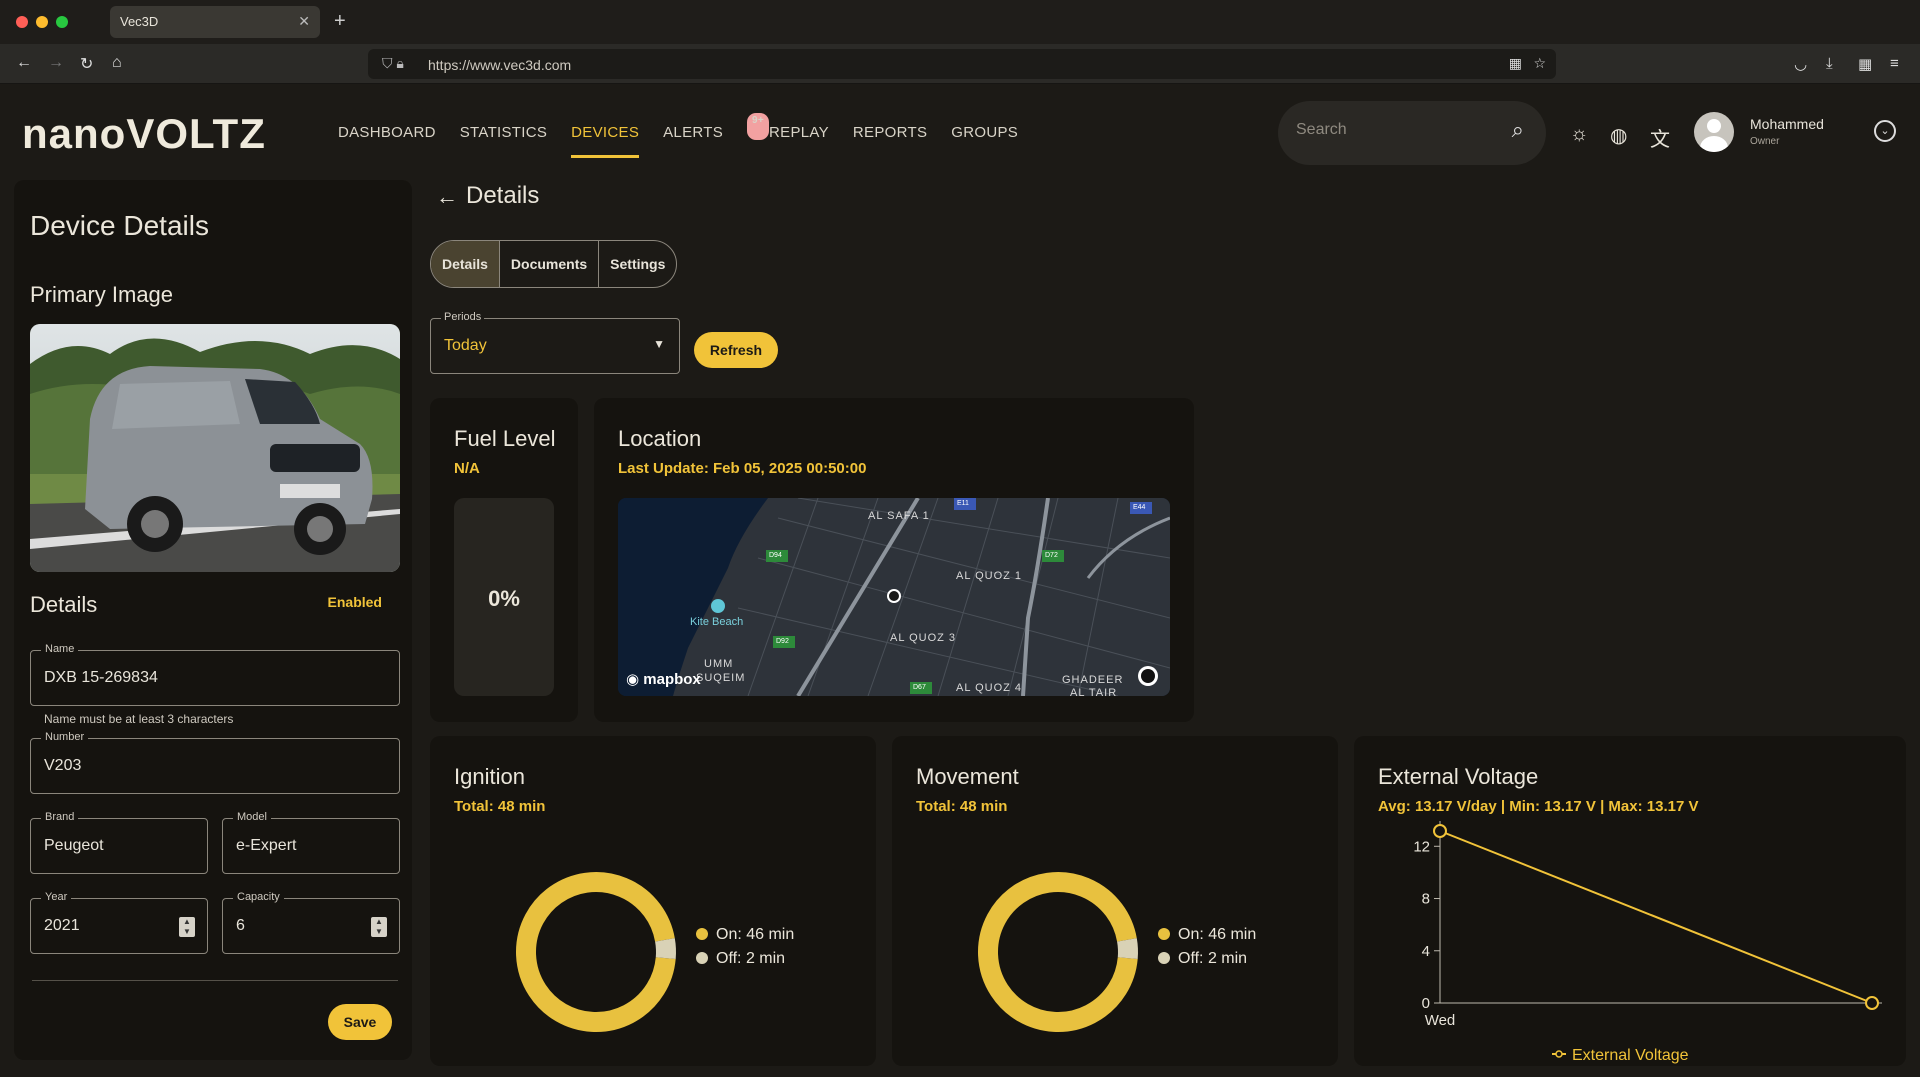 This screenshot has width=1920, height=1077. What do you see at coordinates (963, 503) in the screenshot?
I see `map-road-e11: E11` at bounding box center [963, 503].